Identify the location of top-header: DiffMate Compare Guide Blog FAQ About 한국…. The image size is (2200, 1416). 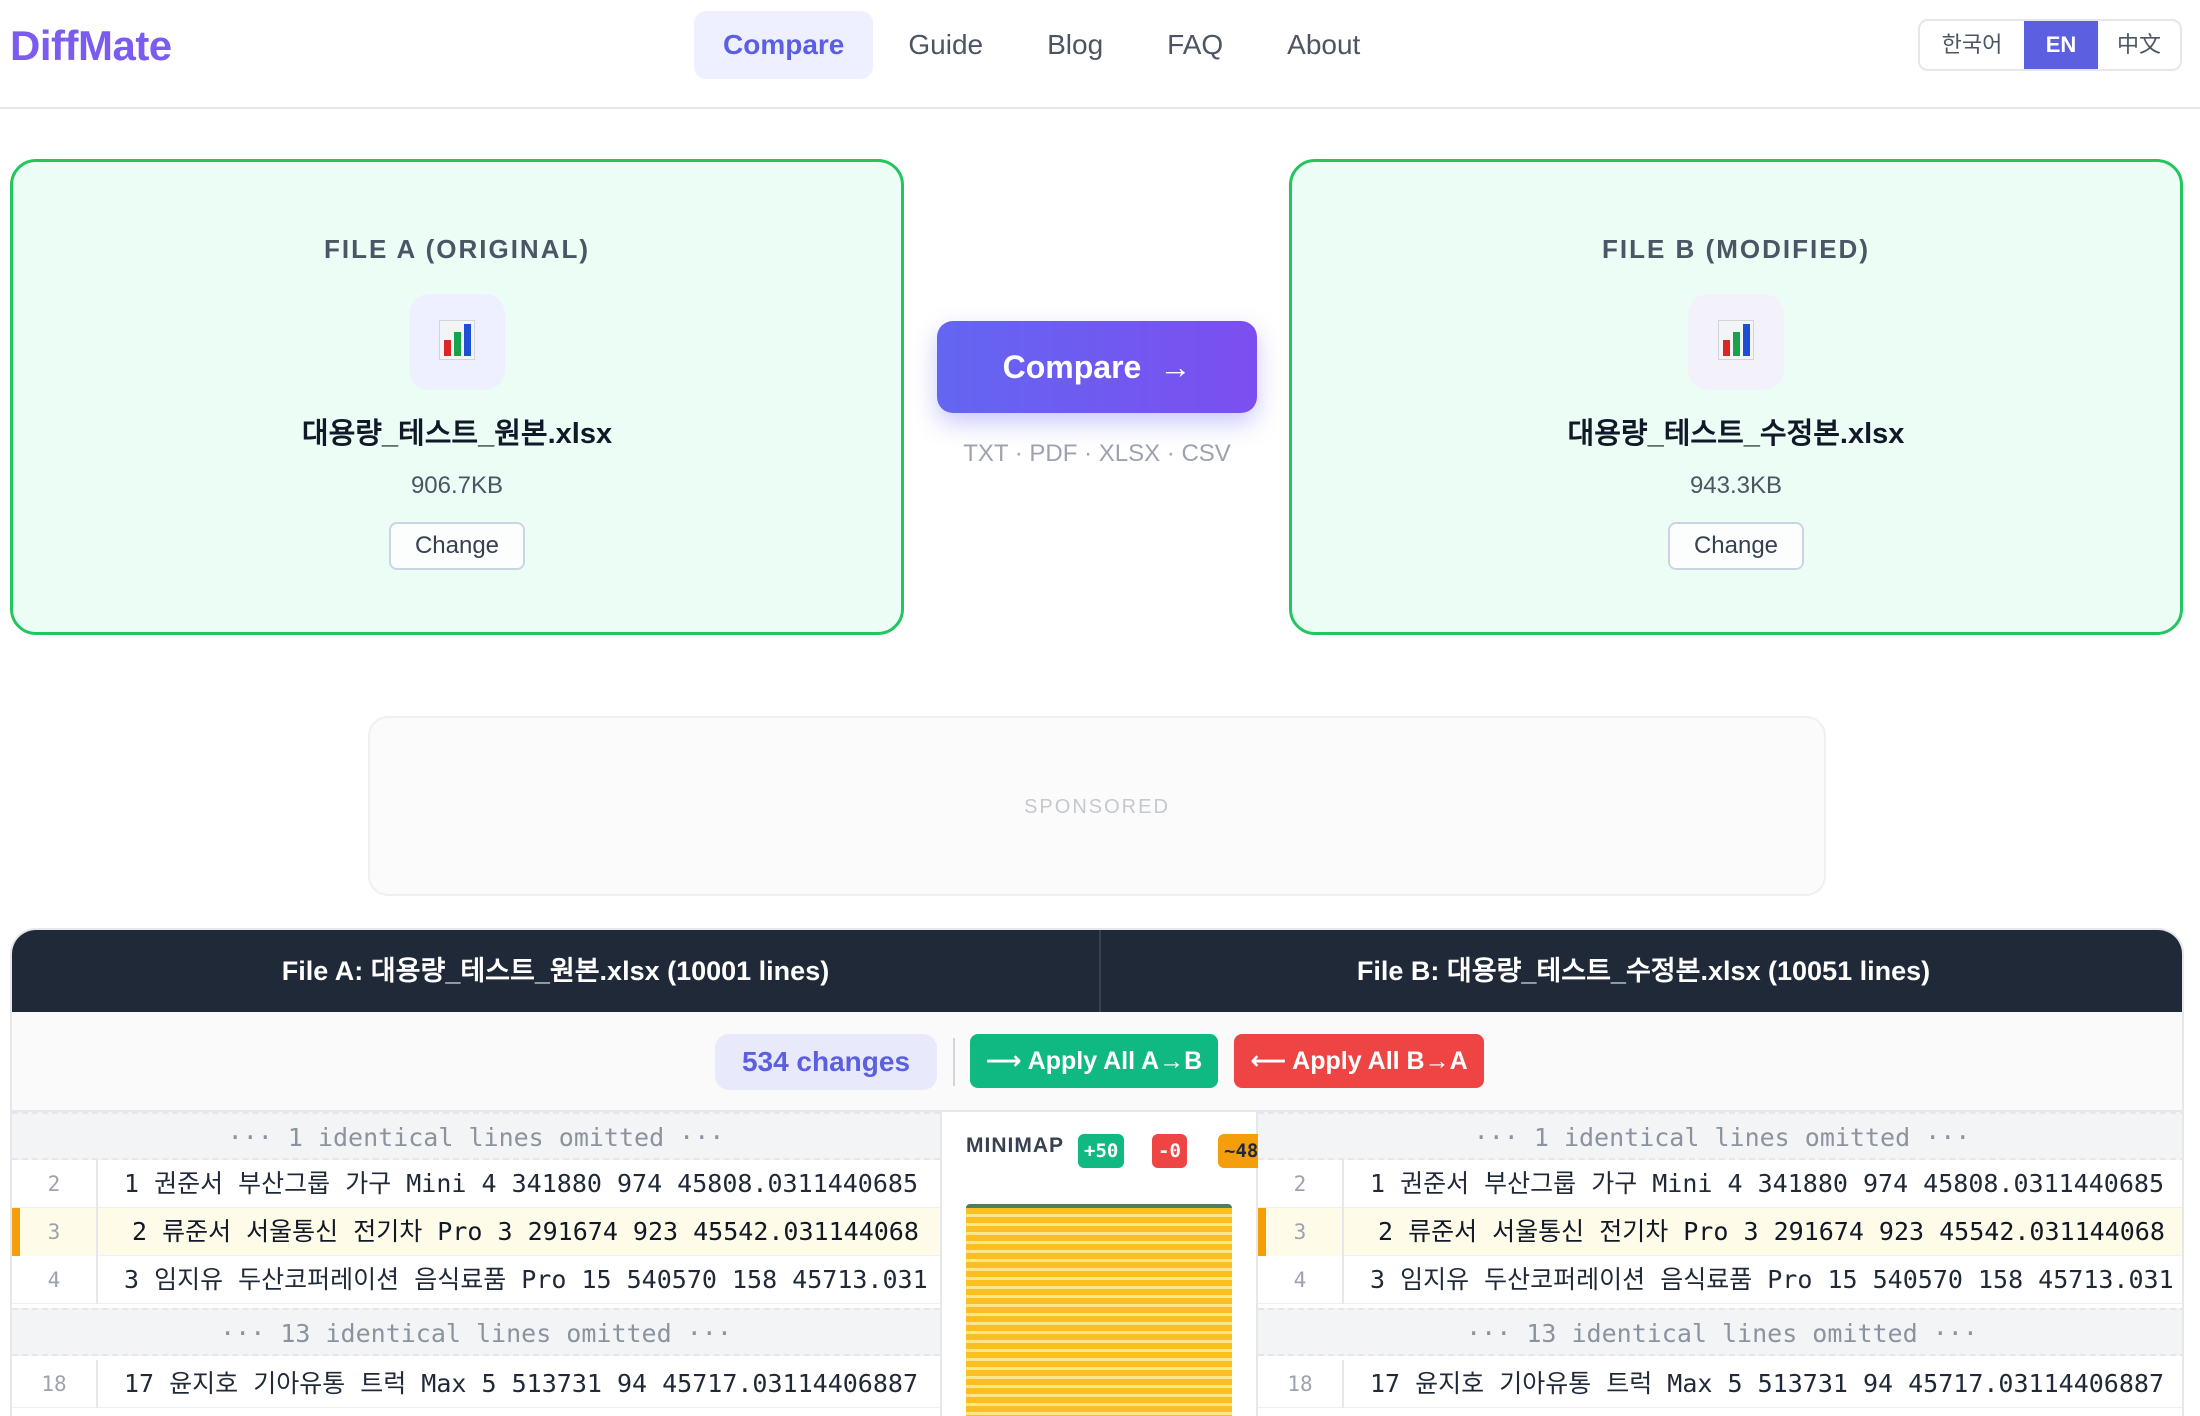
(1100, 54).